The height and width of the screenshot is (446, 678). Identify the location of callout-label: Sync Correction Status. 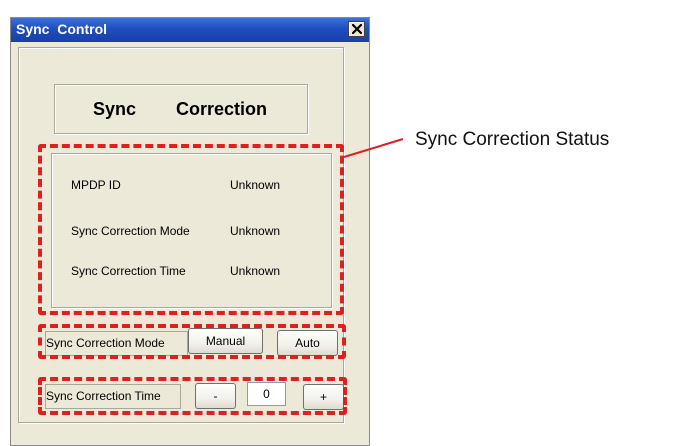
(512, 139).